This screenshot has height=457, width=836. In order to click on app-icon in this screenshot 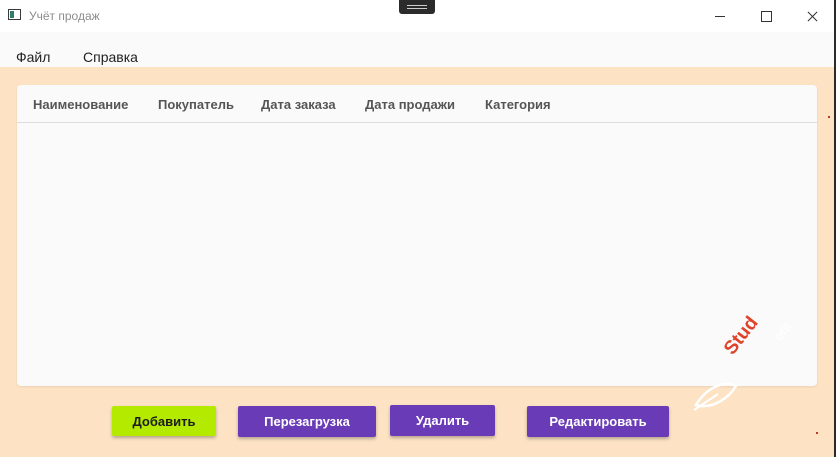, I will do `click(14, 14)`.